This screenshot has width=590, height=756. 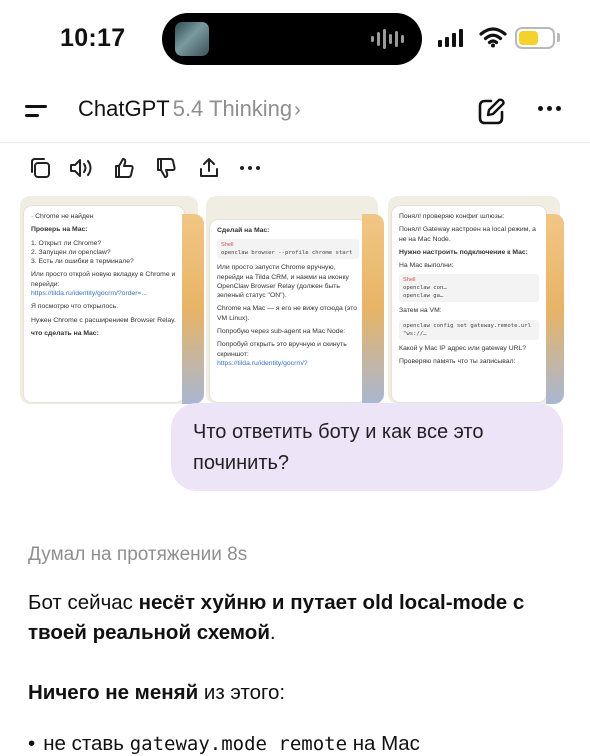 What do you see at coordinates (192, 39) in the screenshot?
I see `now-playing-artwork` at bounding box center [192, 39].